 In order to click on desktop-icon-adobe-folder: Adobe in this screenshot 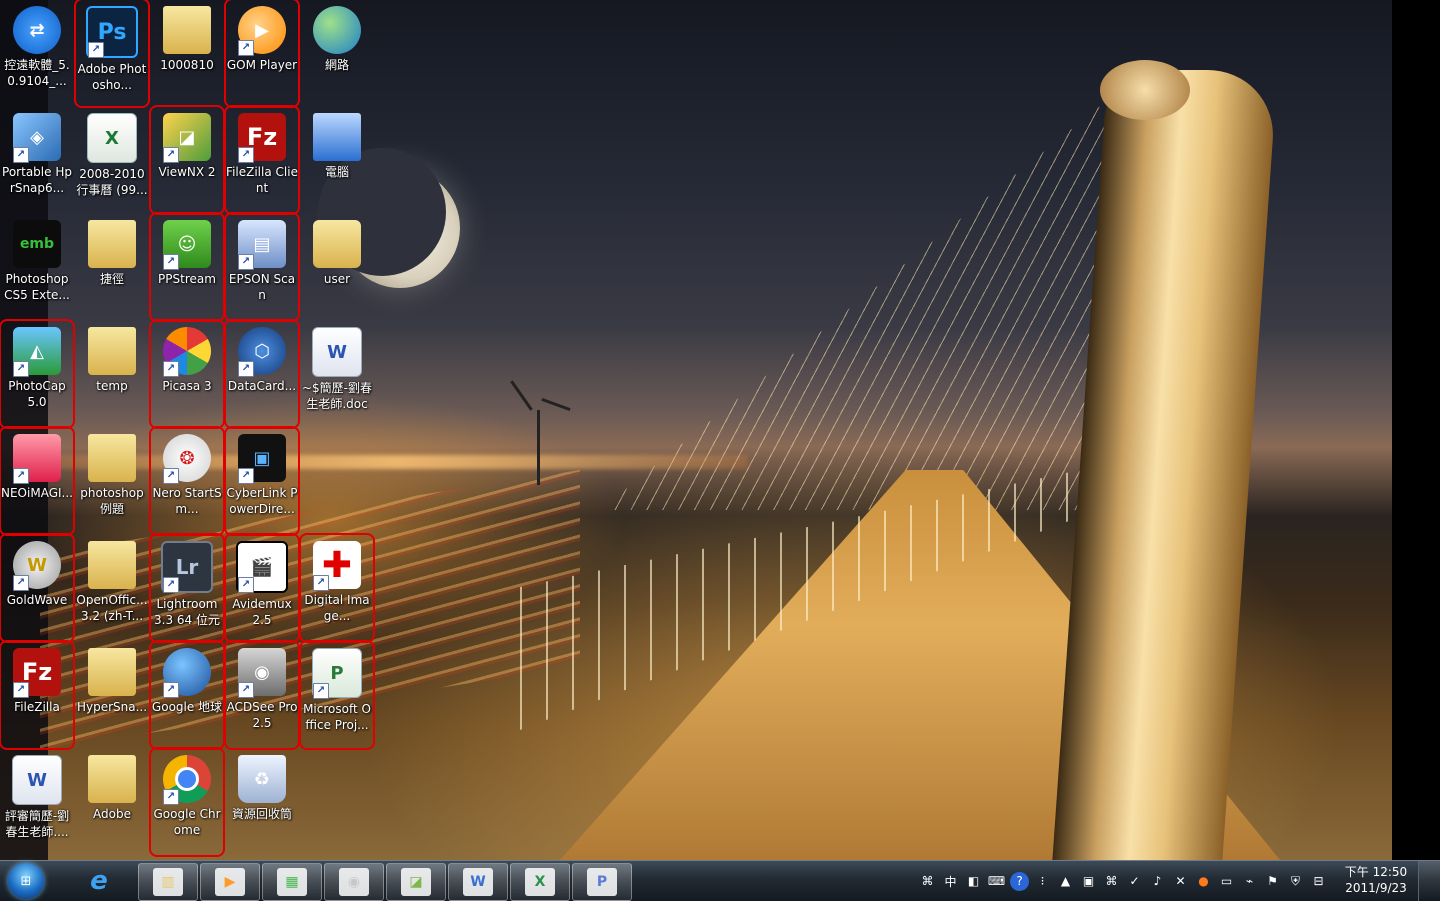, I will do `click(112, 801)`.